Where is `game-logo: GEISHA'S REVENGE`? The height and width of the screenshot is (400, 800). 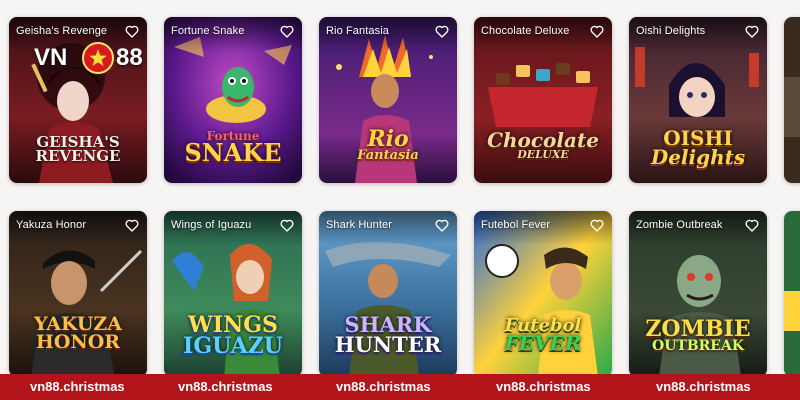 game-logo: GEISHA'S REVENGE is located at coordinates (78, 150).